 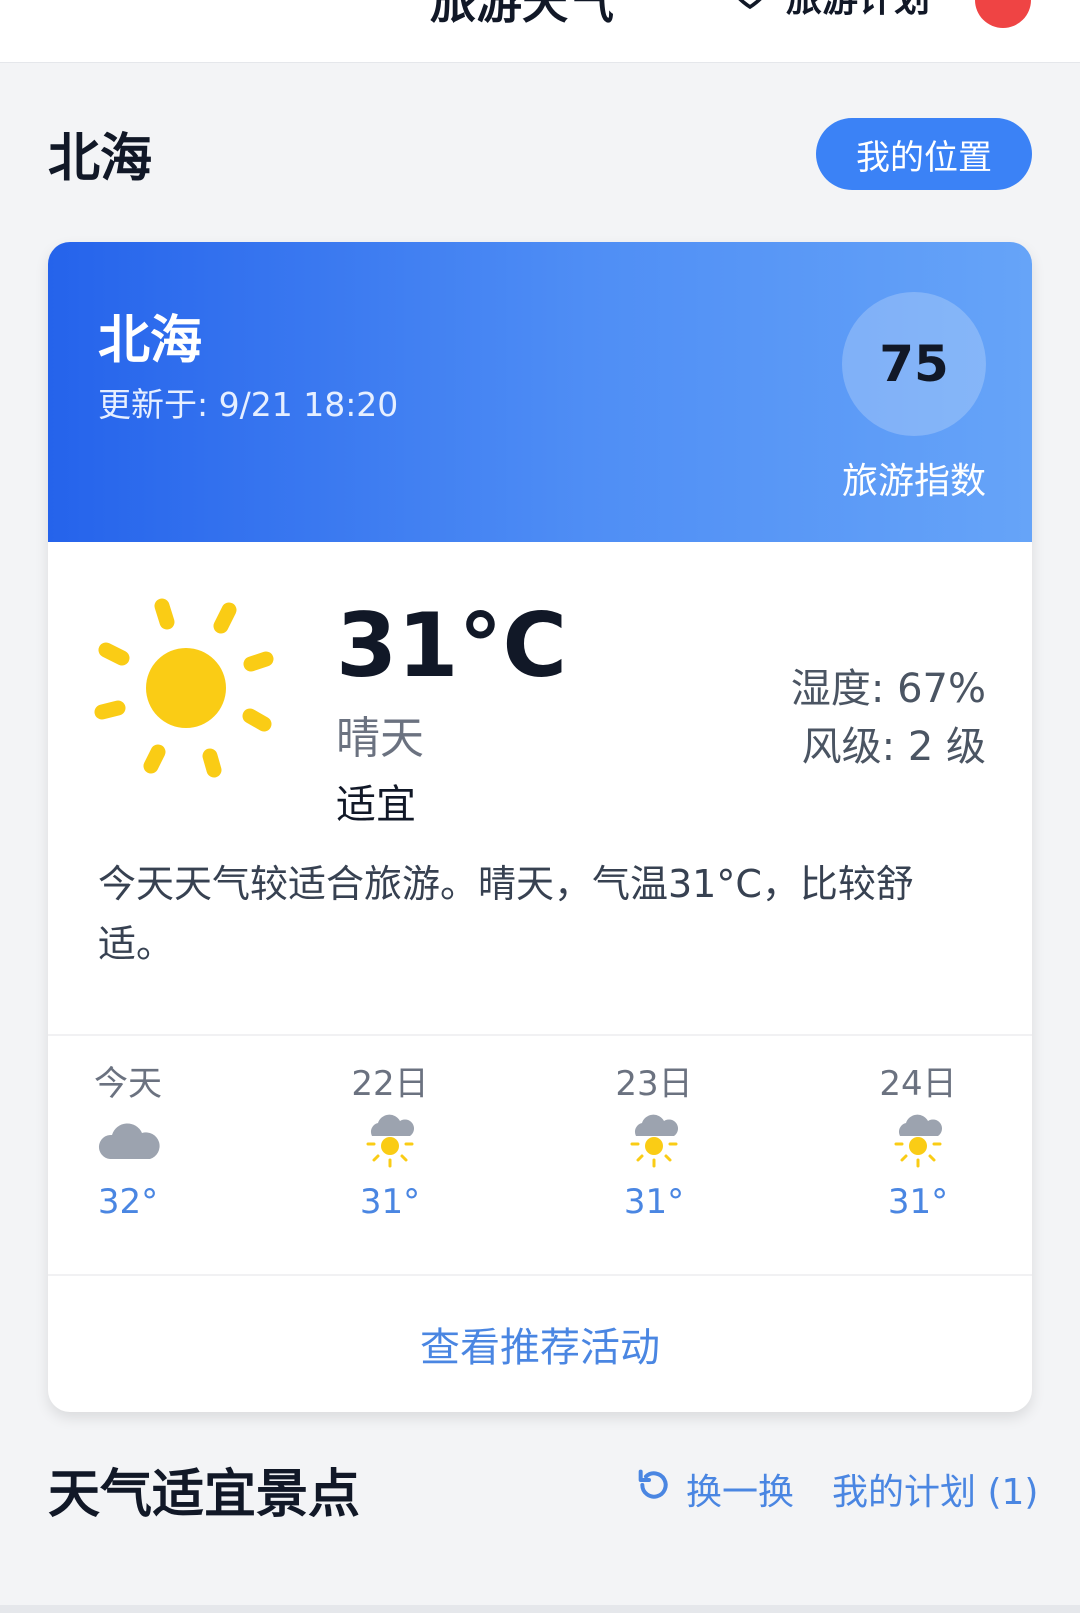 I want to click on bottom-edge, so click(x=540, y=1609).